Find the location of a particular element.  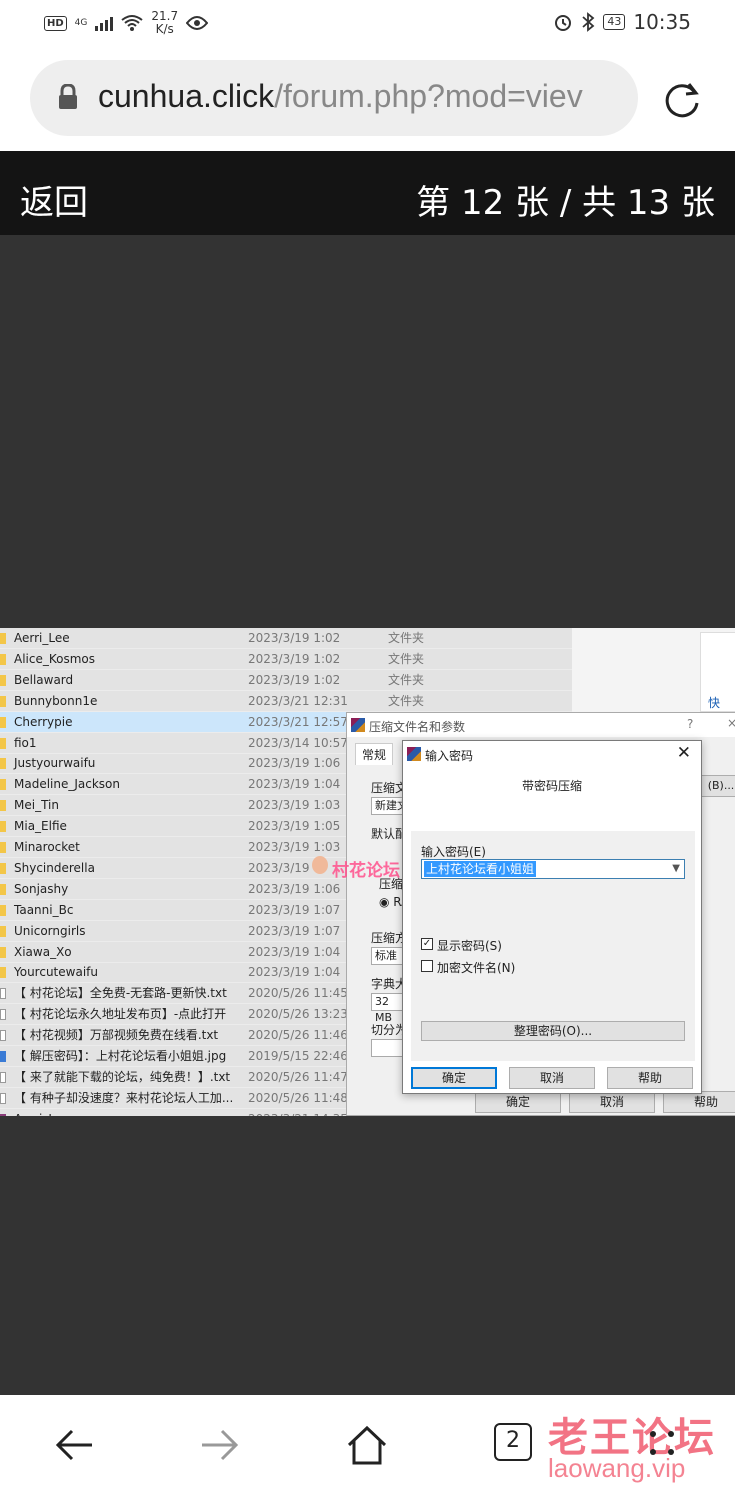

file-row: Aerri_Lee 2023/3/19 1:02 文件夹 is located at coordinates (286, 638).